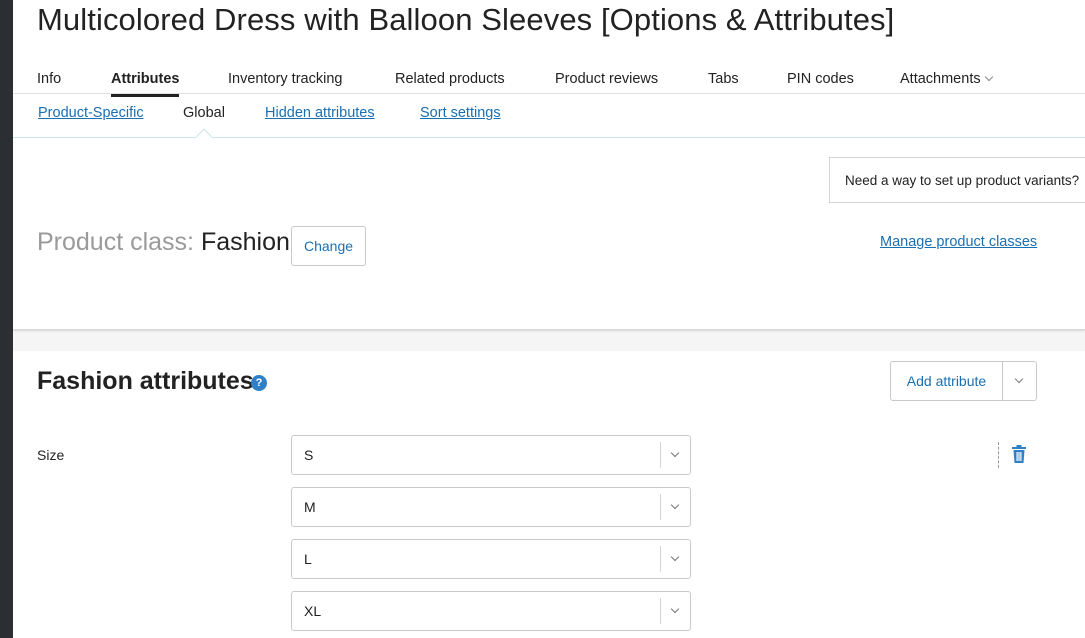 This screenshot has width=1085, height=638. I want to click on tab-inventory-tracking: Inventory tracking, so click(285, 79).